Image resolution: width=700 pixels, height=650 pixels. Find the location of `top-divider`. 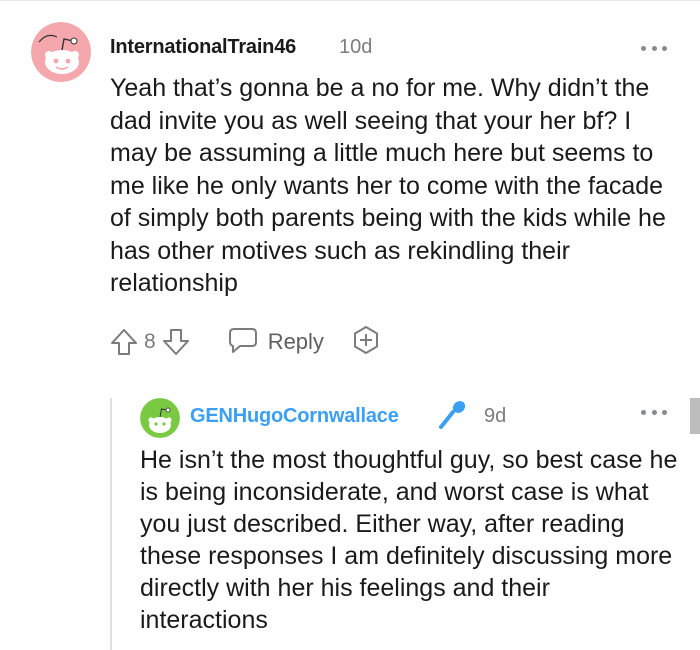

top-divider is located at coordinates (350, 0).